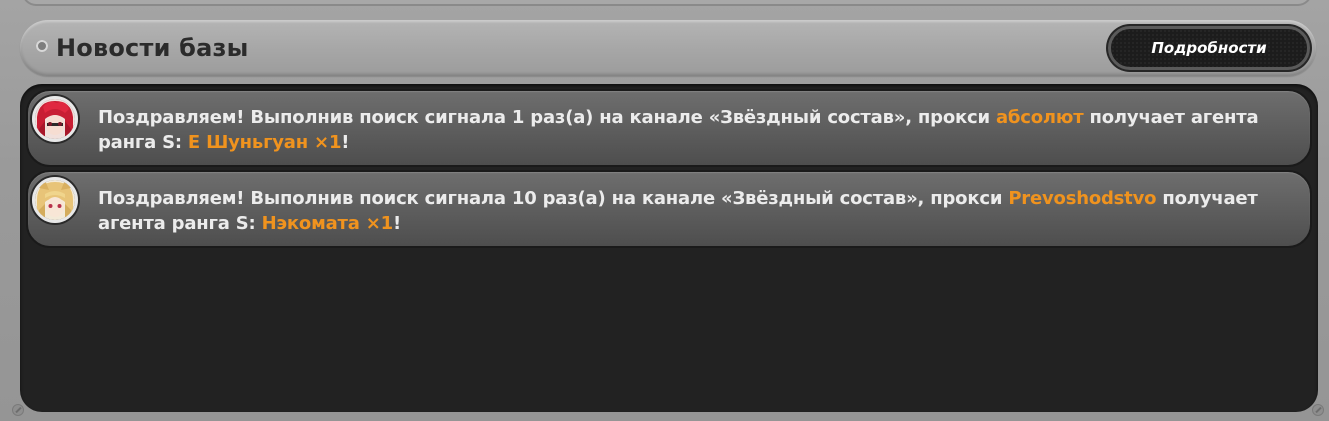  Describe the element at coordinates (42, 46) in the screenshot. I see `title-bullet-icon` at that location.